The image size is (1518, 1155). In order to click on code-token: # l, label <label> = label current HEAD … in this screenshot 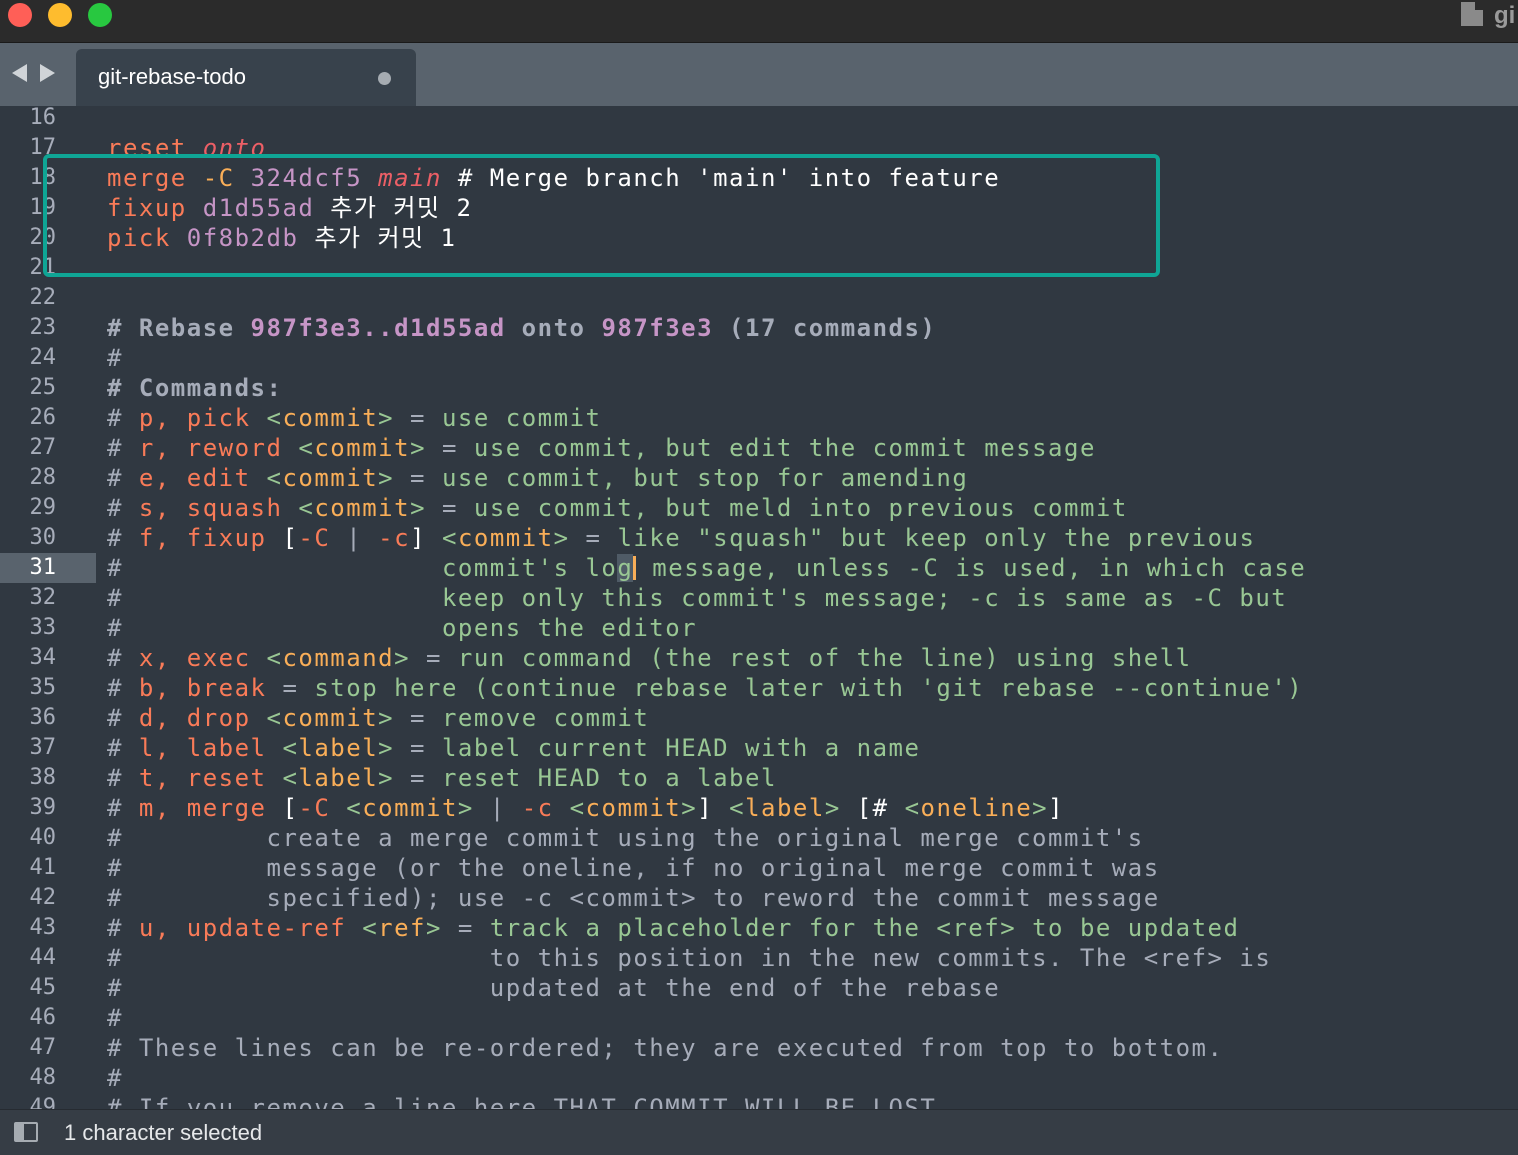, I will do `click(513, 748)`.